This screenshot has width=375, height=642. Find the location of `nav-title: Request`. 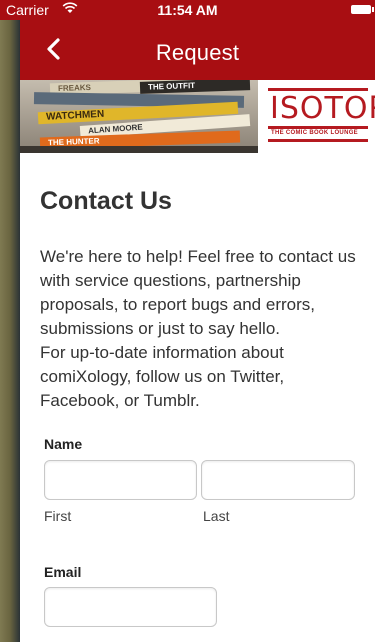

nav-title: Request is located at coordinates (197, 52).